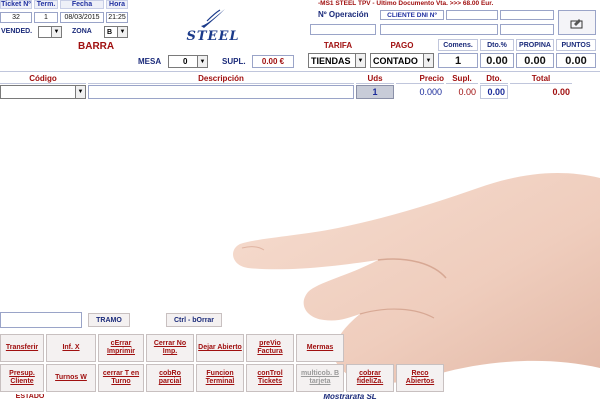  Describe the element at coordinates (343, 14) in the screenshot. I see `operacion-label: Nº Operación` at that location.